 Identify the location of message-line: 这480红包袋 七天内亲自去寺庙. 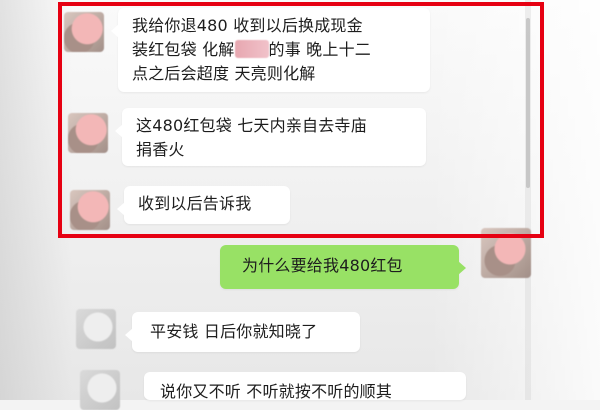
(251, 125).